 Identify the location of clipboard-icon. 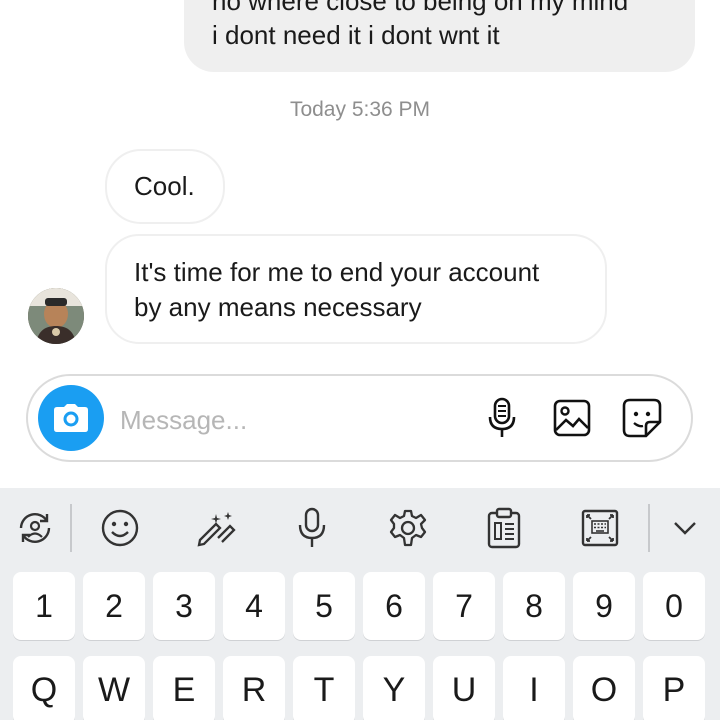
(504, 528).